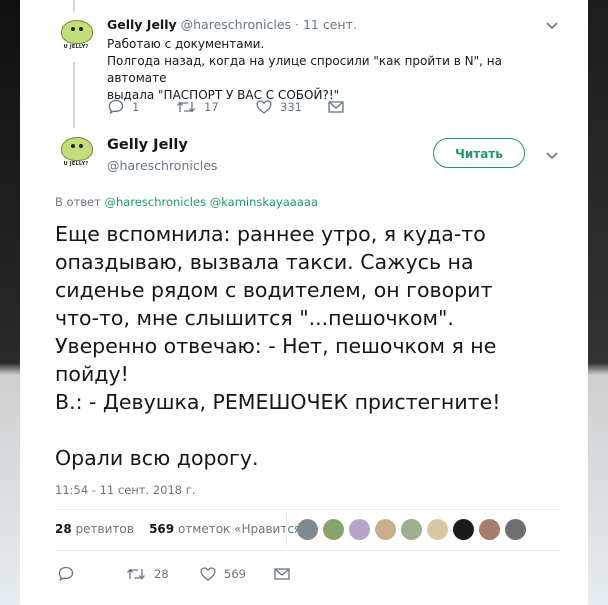 Image resolution: width=608 pixels, height=605 pixels. I want to click on follow-button: Читать, so click(479, 153).